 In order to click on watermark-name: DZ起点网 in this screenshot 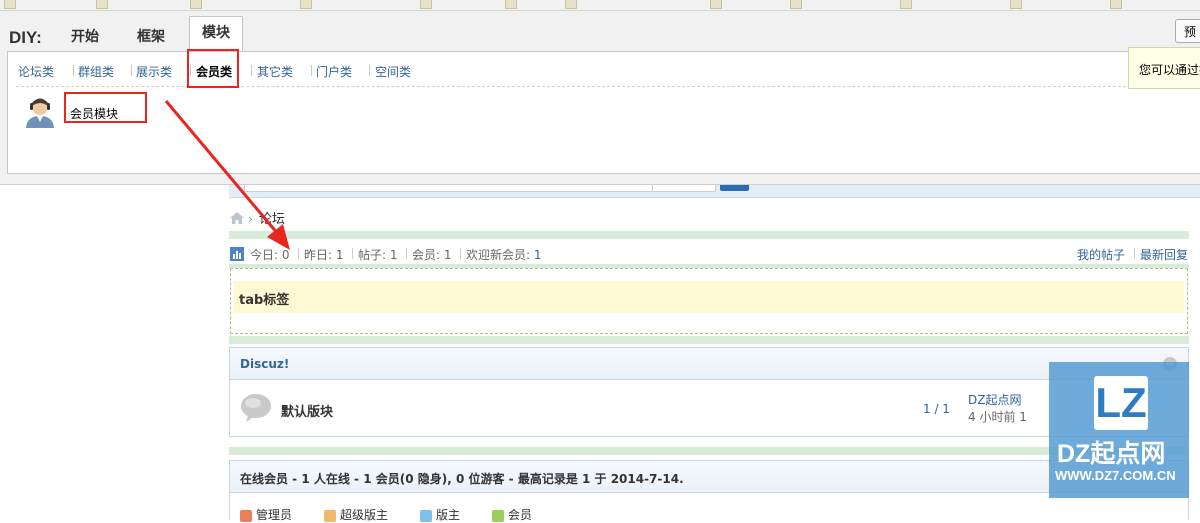, I will do `click(1111, 454)`.